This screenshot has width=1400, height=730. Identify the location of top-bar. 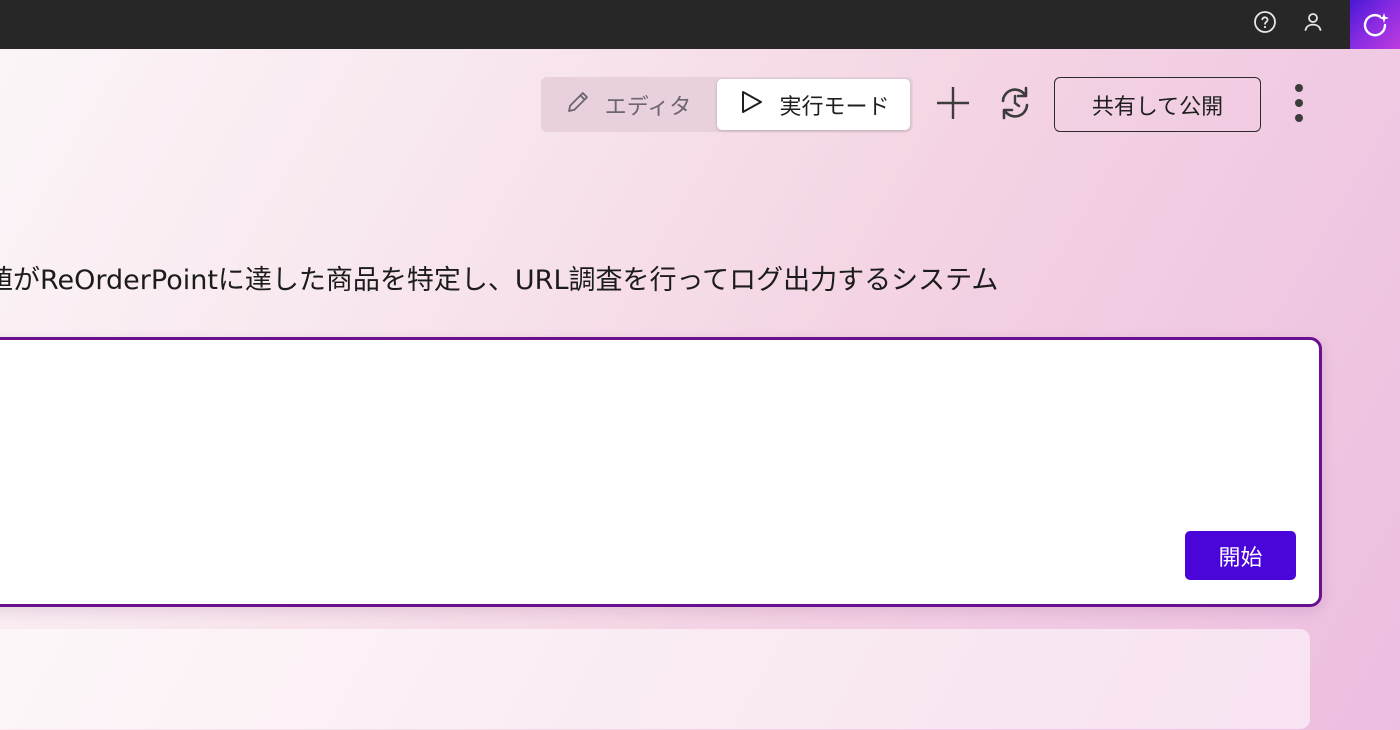
(700, 24).